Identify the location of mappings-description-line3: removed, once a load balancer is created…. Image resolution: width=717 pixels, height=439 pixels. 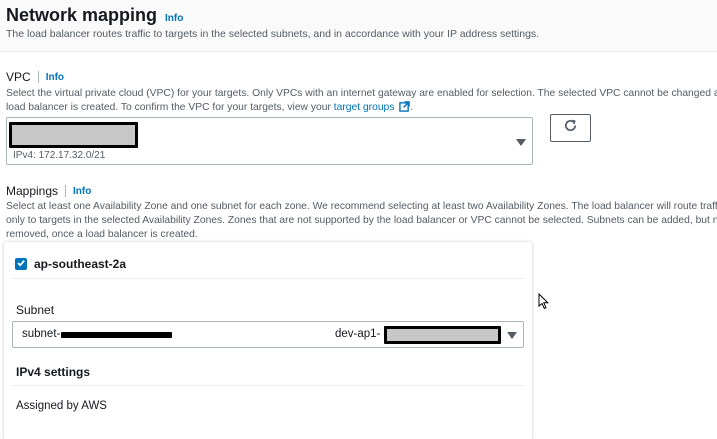
(102, 234).